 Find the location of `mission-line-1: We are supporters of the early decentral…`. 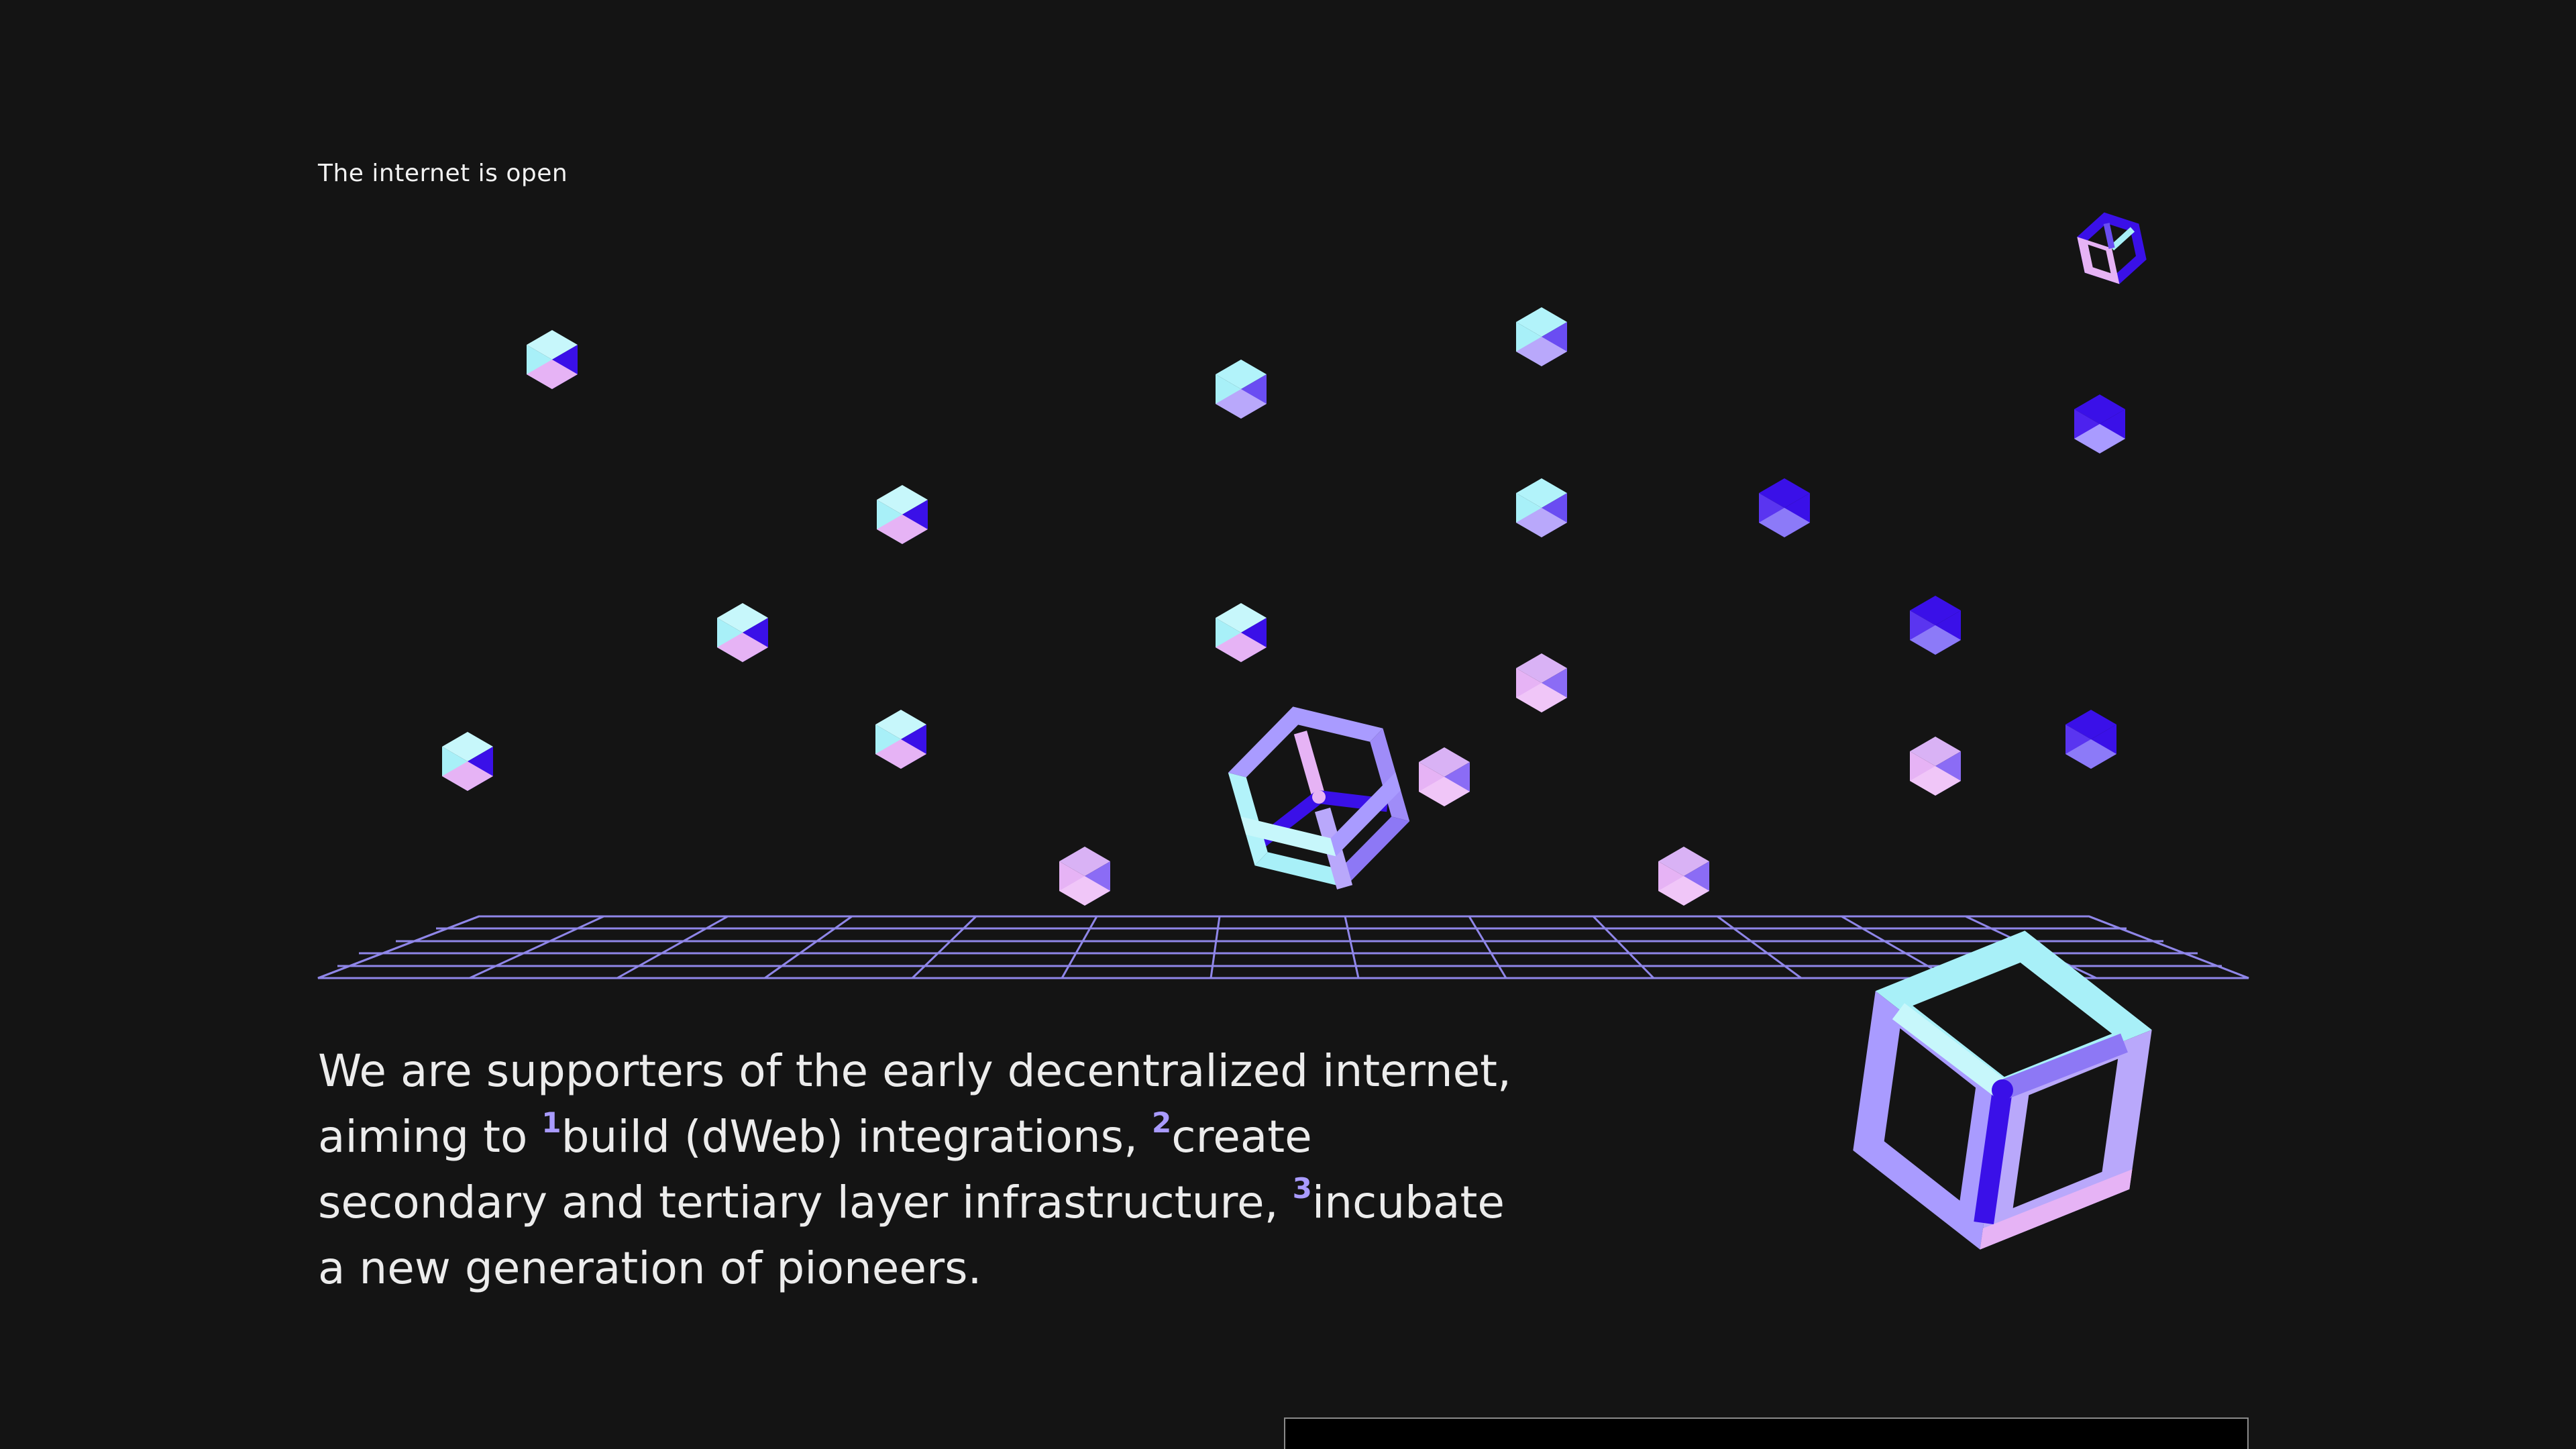

mission-line-1: We are supporters of the early decentral… is located at coordinates (915, 1071).